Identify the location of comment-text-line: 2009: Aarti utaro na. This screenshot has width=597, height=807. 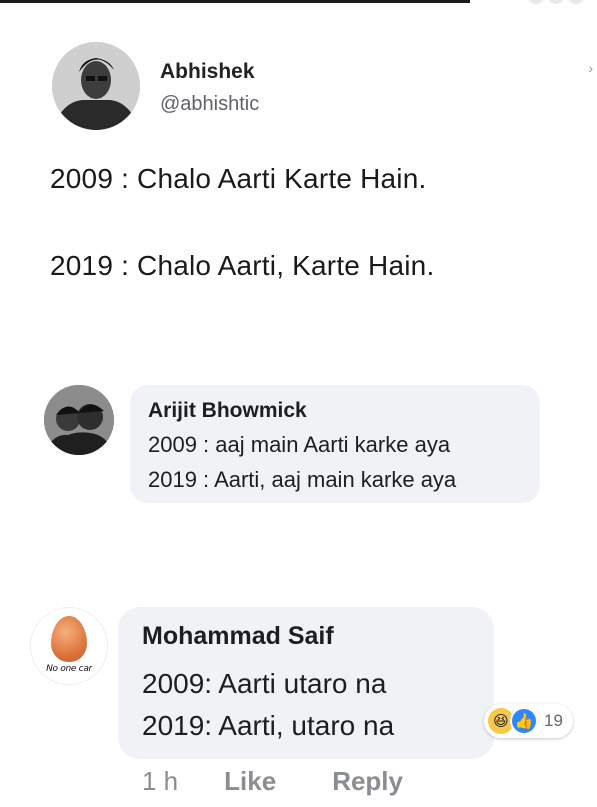
(264, 683).